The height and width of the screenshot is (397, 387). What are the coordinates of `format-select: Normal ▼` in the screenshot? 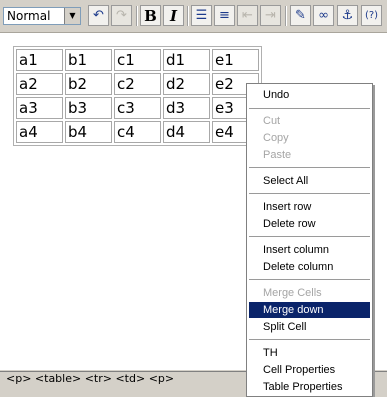 It's located at (42, 16).